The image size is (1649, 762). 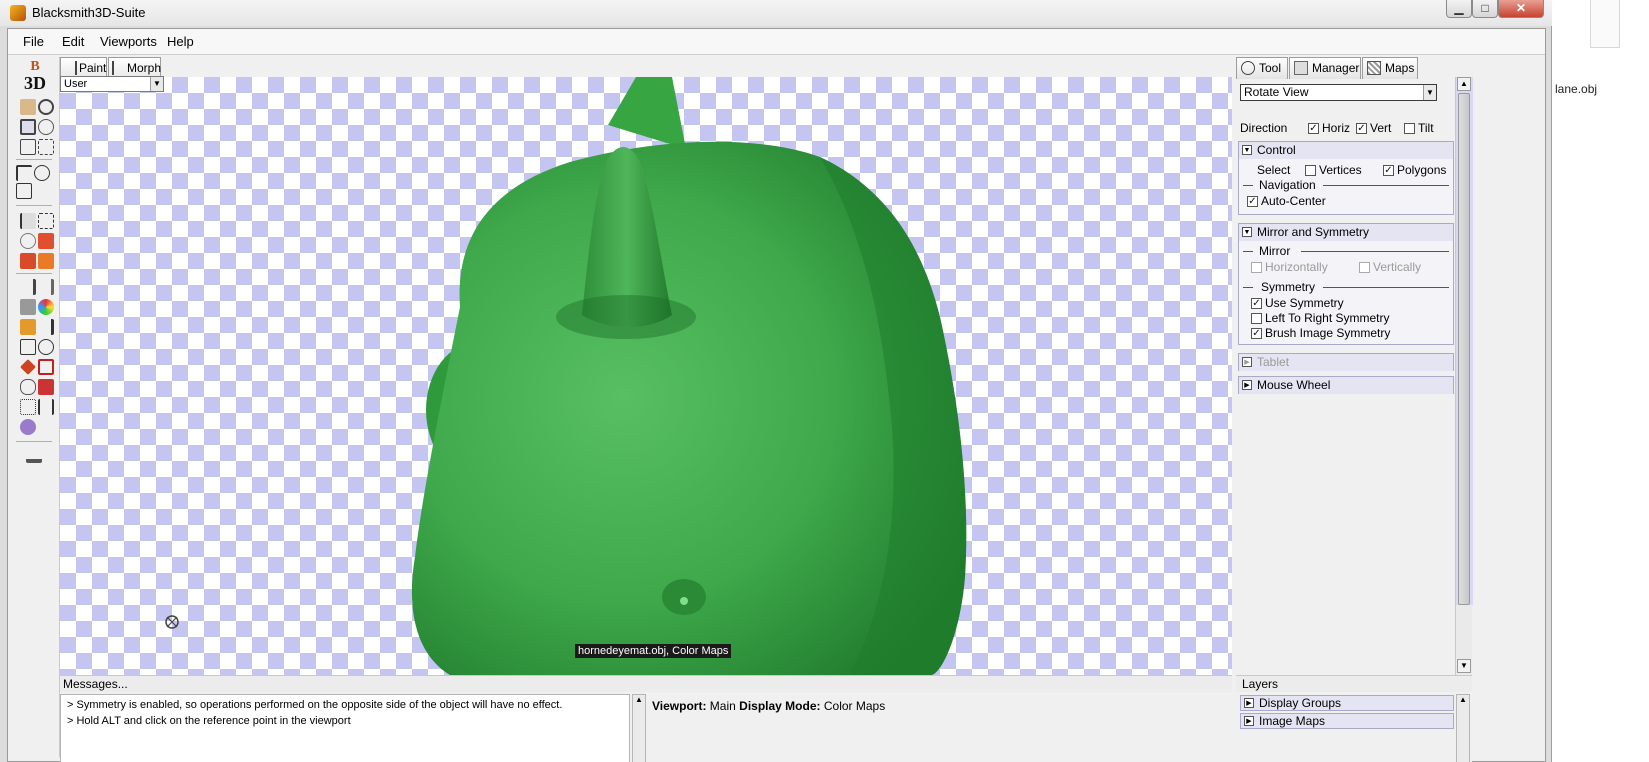 I want to click on tab-tool: Tool, so click(x=1262, y=68).